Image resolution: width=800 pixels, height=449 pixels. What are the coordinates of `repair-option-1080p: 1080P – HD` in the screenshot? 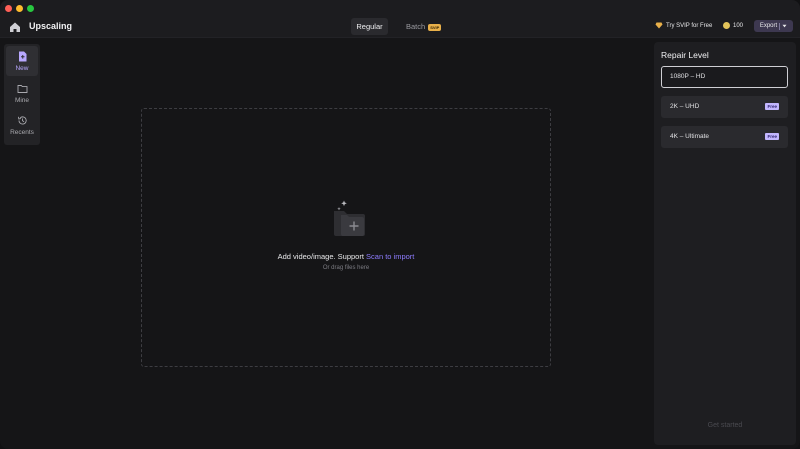 It's located at (724, 77).